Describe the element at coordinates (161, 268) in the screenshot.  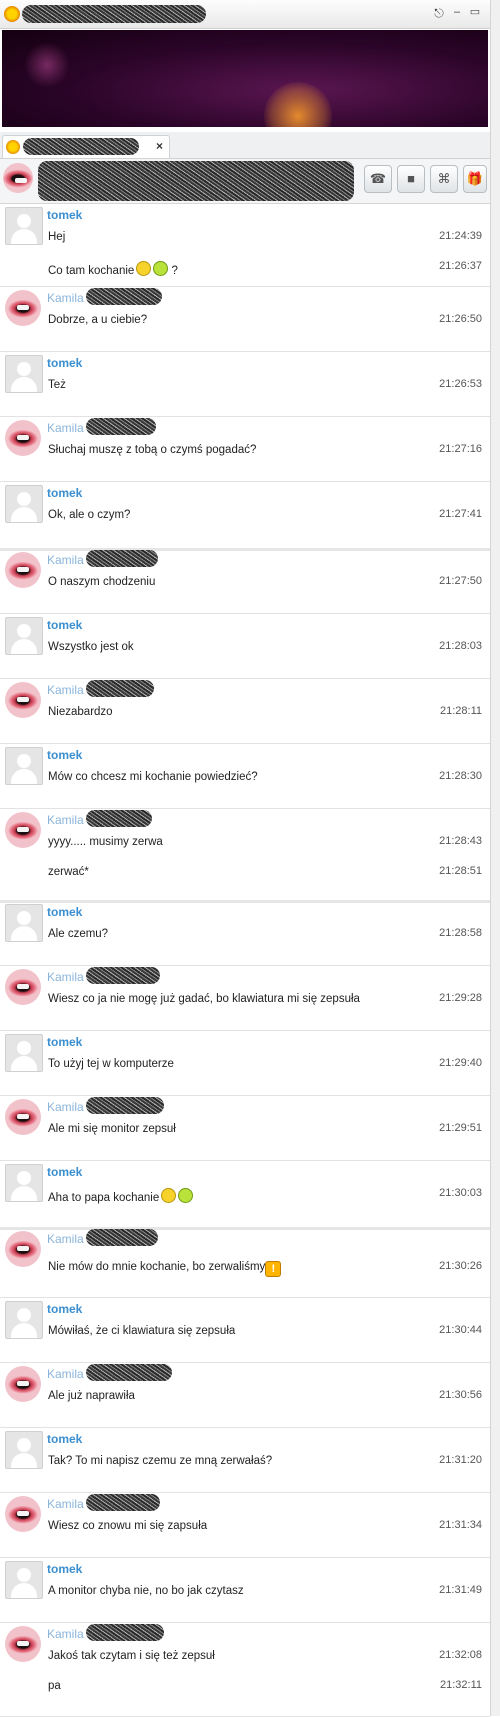
I see `green-smiley-icon` at that location.